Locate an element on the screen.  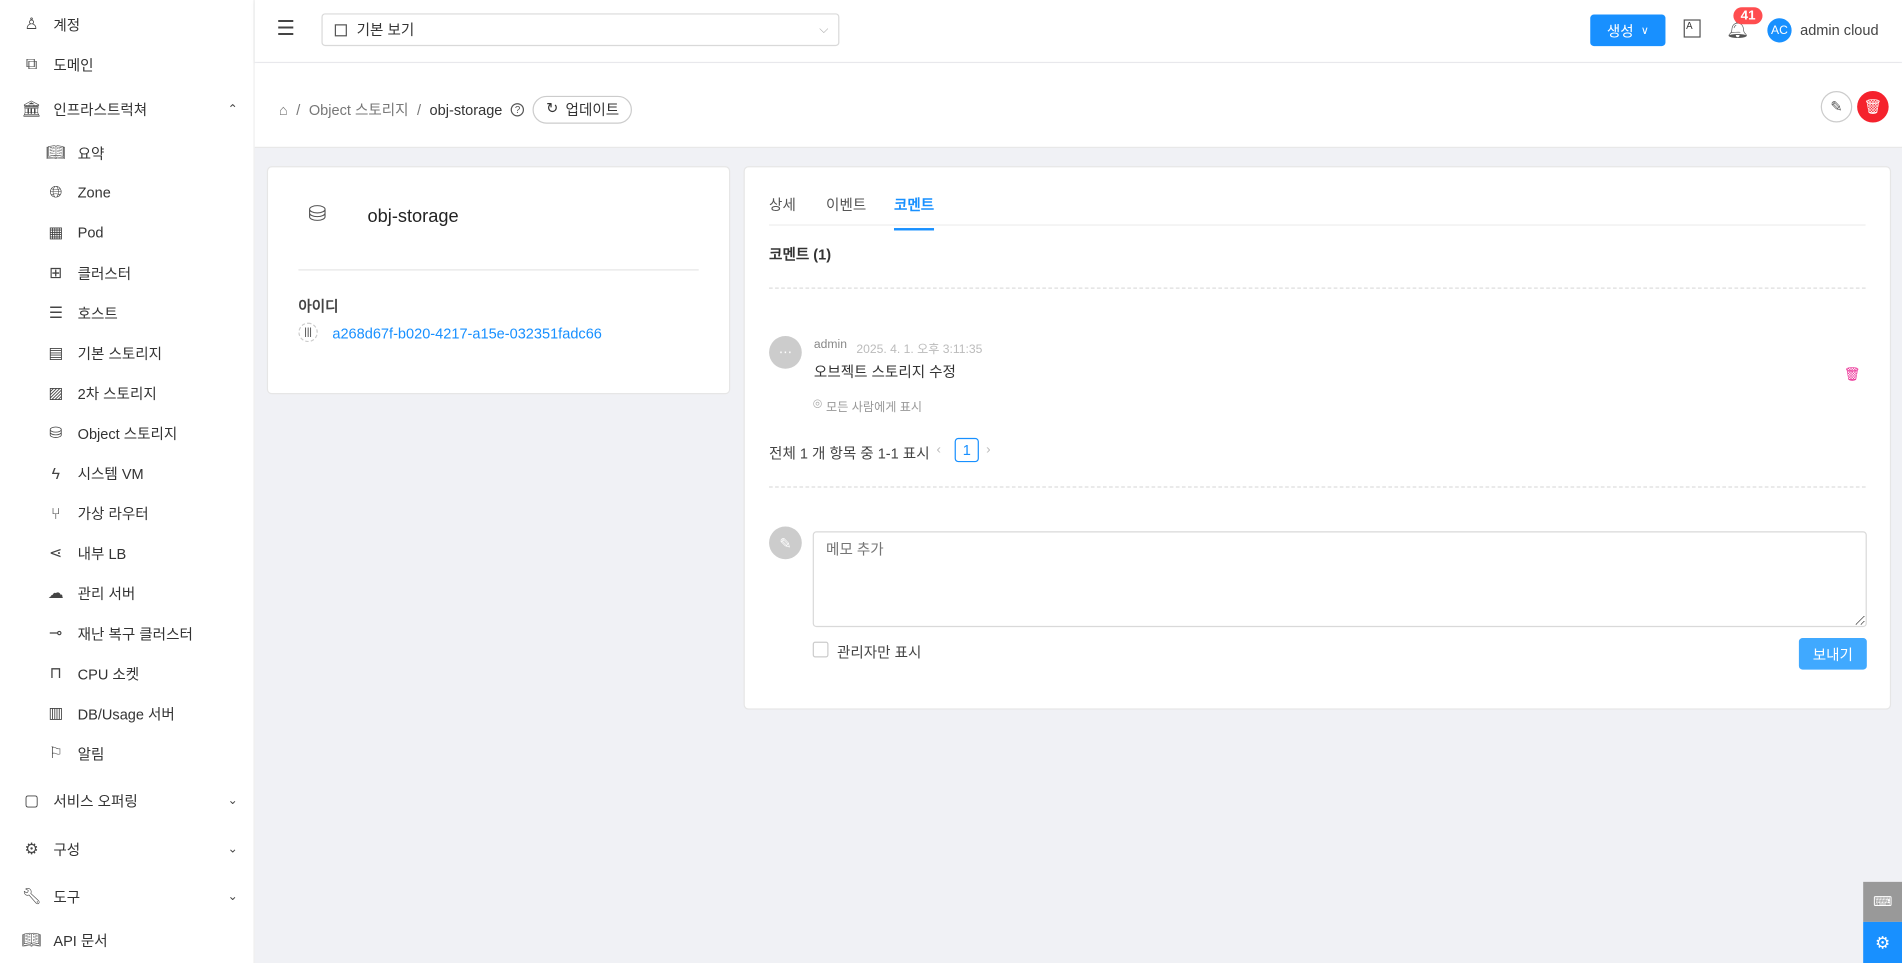
keyboard-button: ⌨ is located at coordinates (1882, 901).